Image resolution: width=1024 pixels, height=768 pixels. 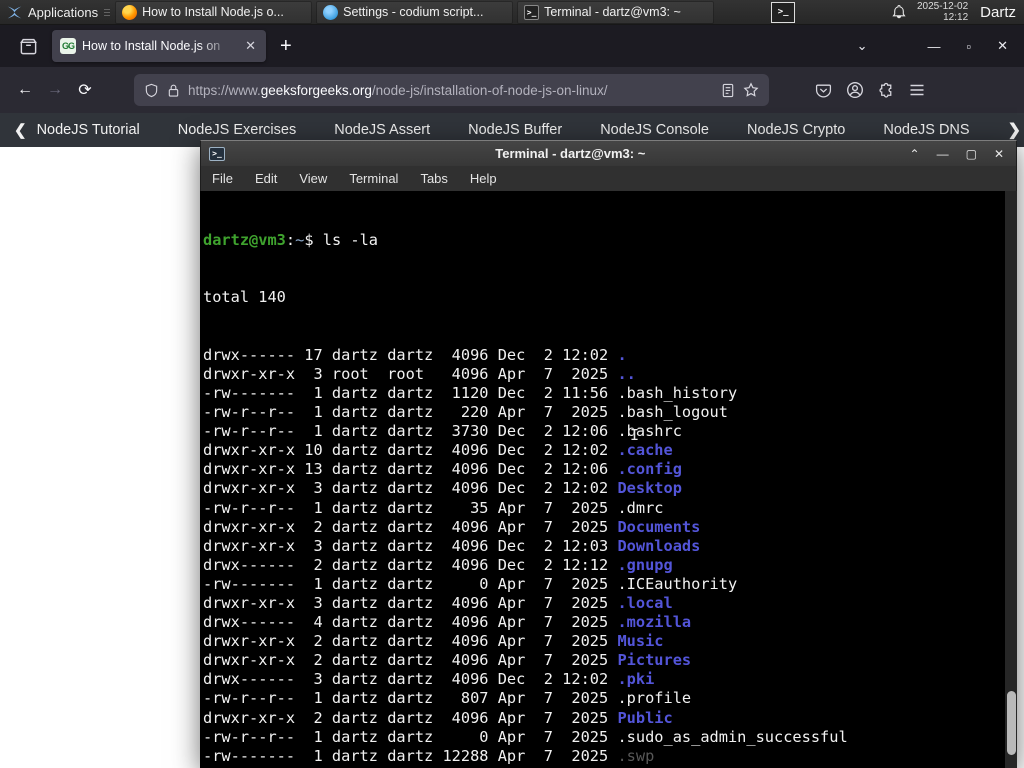 I want to click on terminal-titlebar: >_ Terminal - dartz@vm3: ~ ⌃ — ▢ ✕, so click(x=608, y=153).